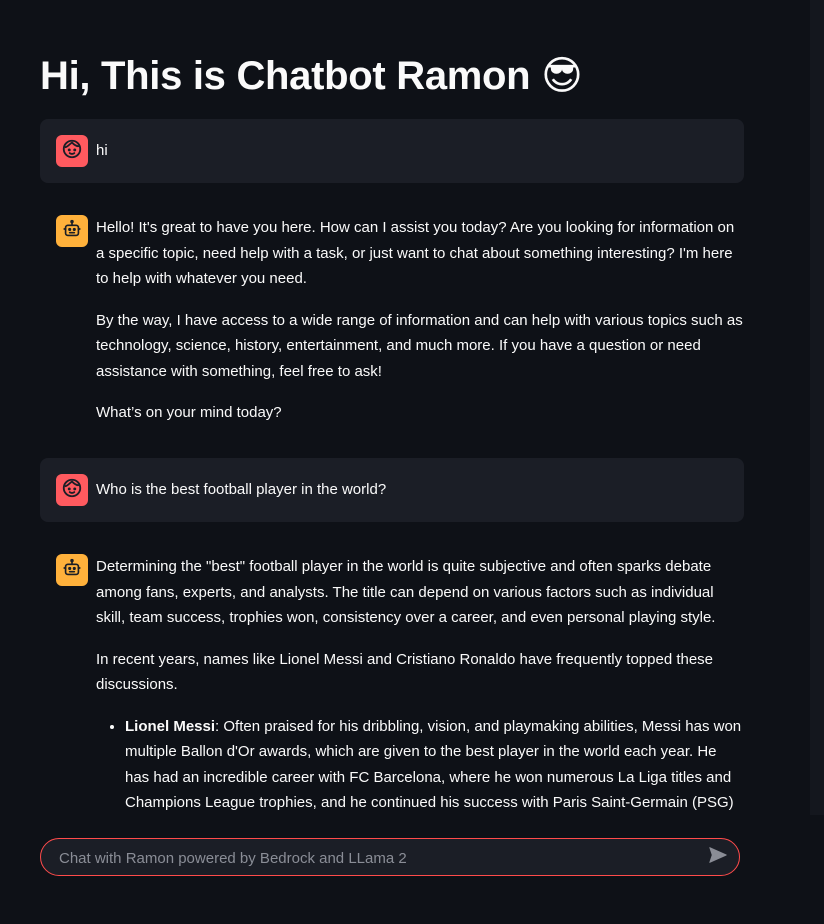 This screenshot has height=924, width=824. I want to click on chat-message-user: hi, so click(392, 151).